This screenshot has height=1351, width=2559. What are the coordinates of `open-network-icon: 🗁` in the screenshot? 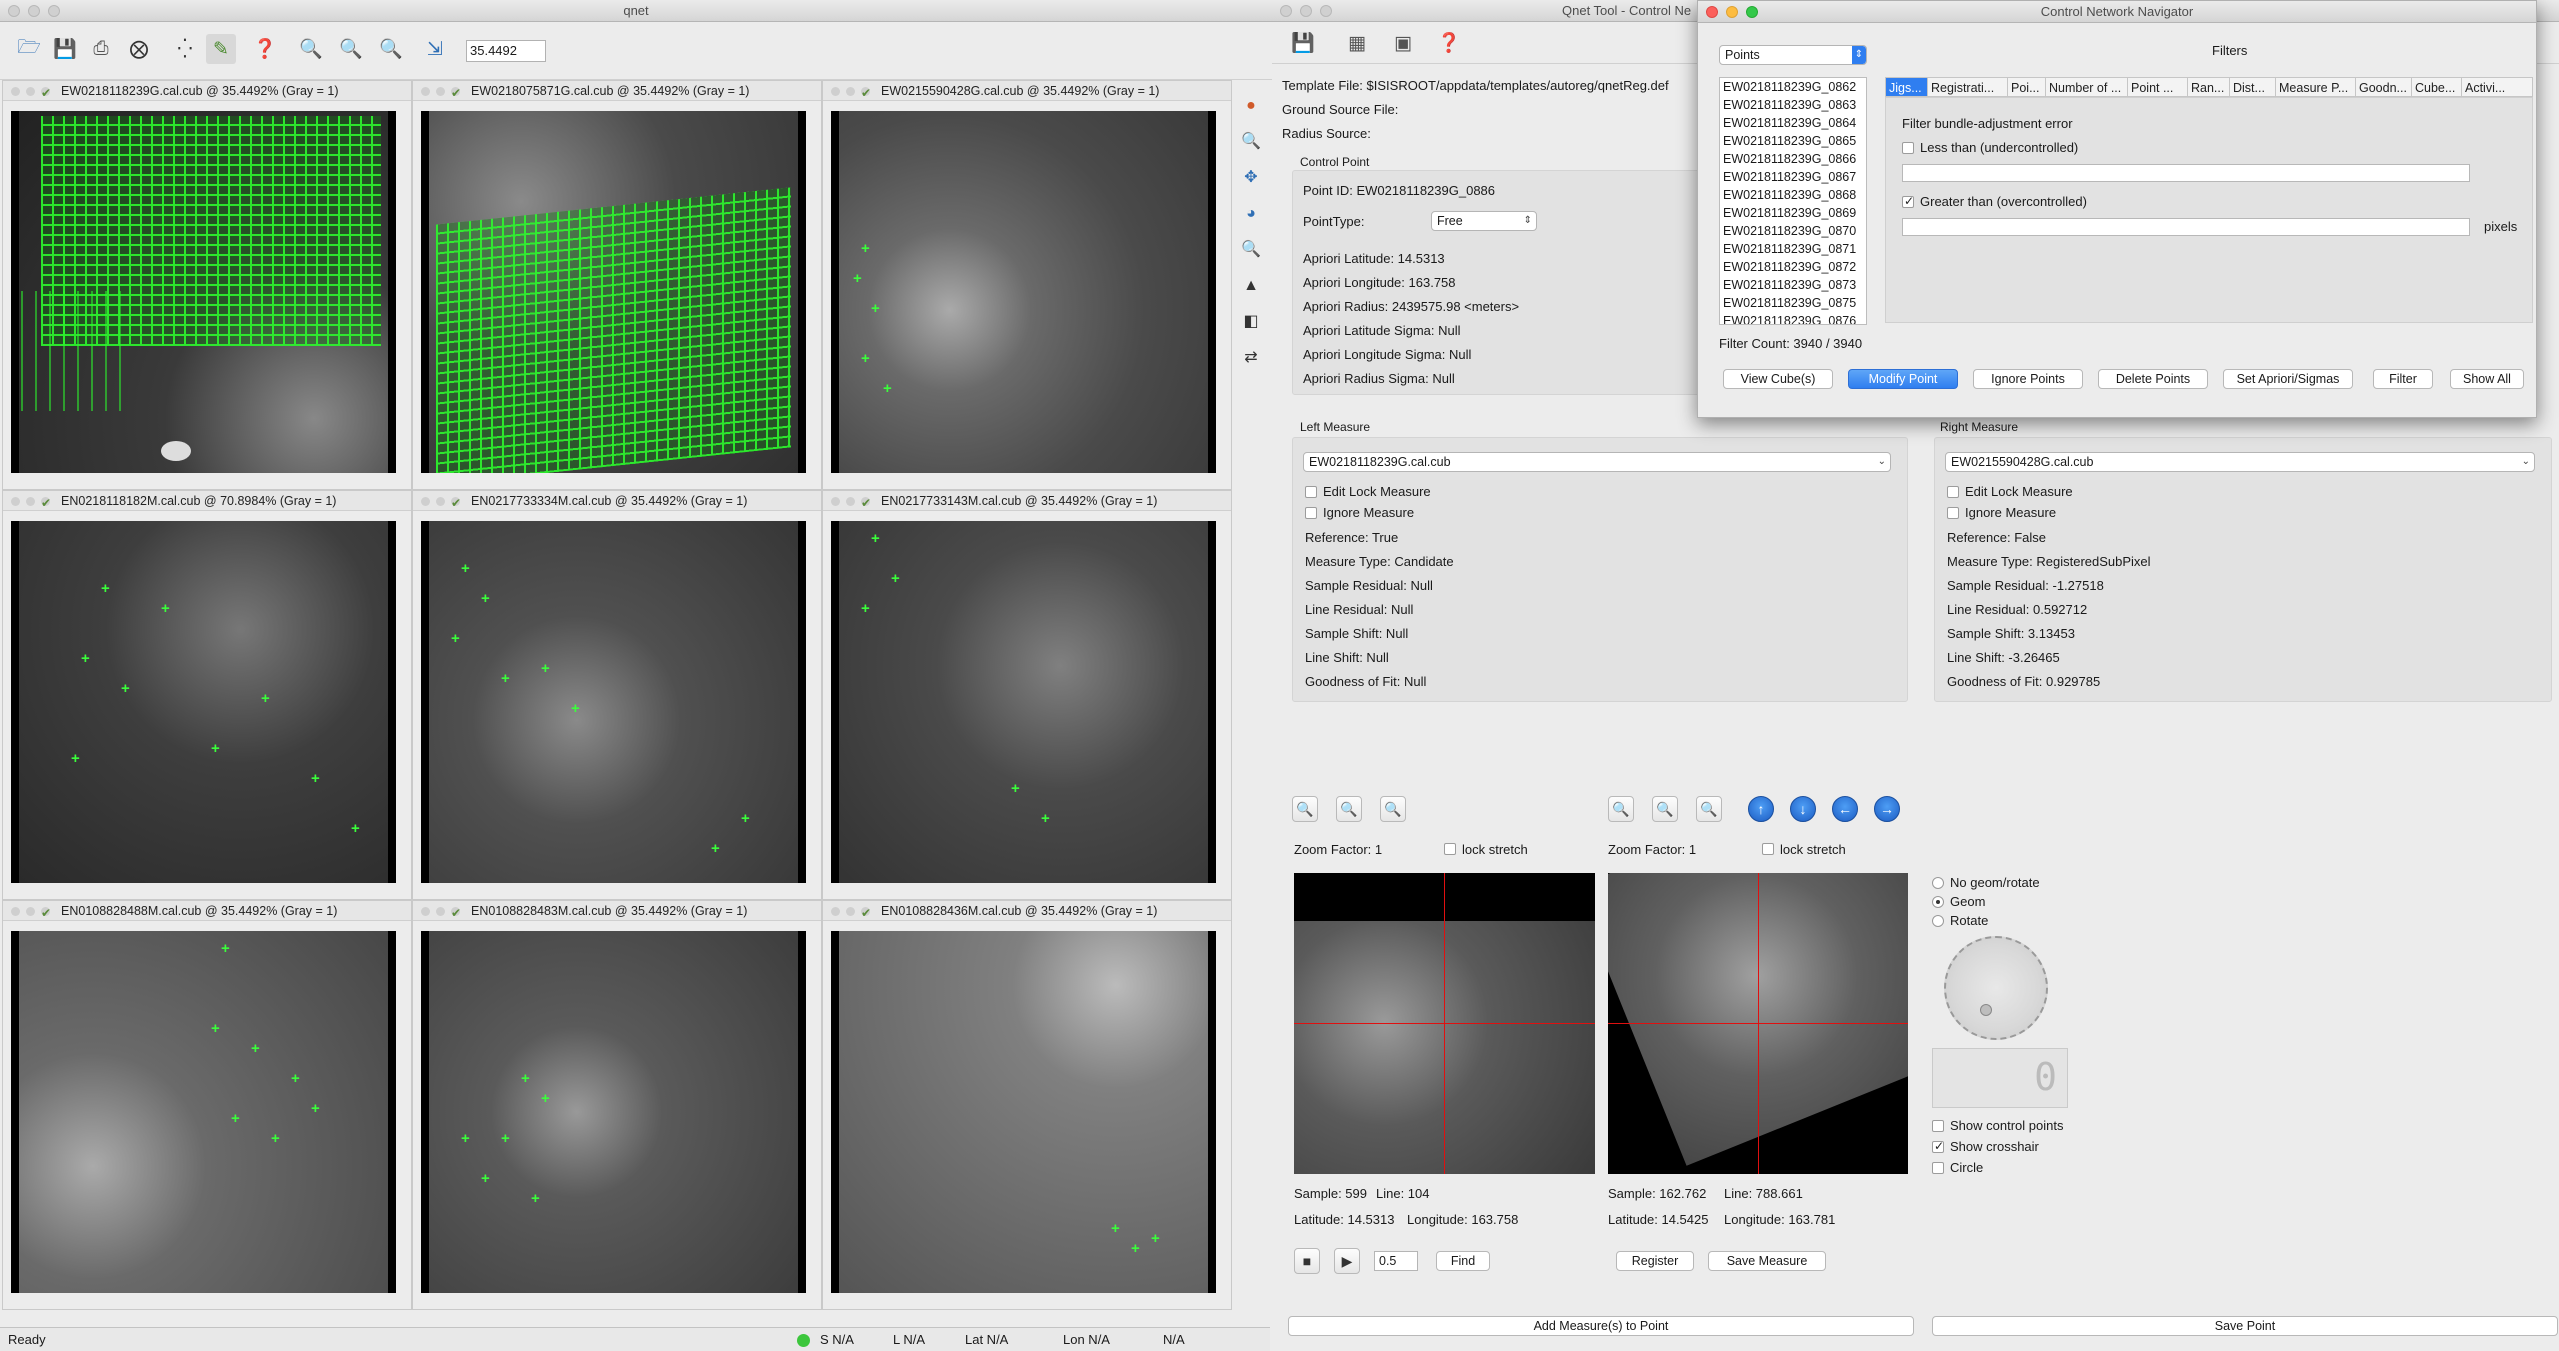 It's located at (29, 49).